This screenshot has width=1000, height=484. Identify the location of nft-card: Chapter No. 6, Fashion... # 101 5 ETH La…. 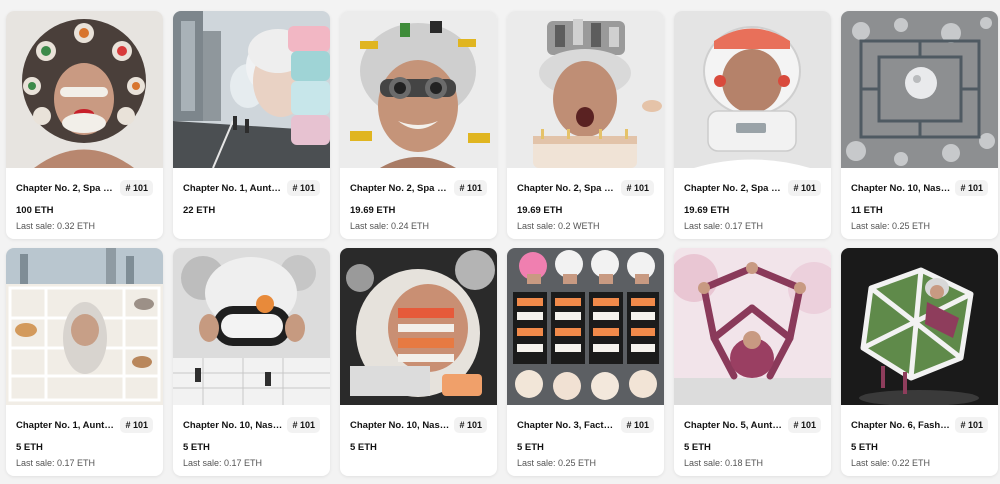
(919, 362).